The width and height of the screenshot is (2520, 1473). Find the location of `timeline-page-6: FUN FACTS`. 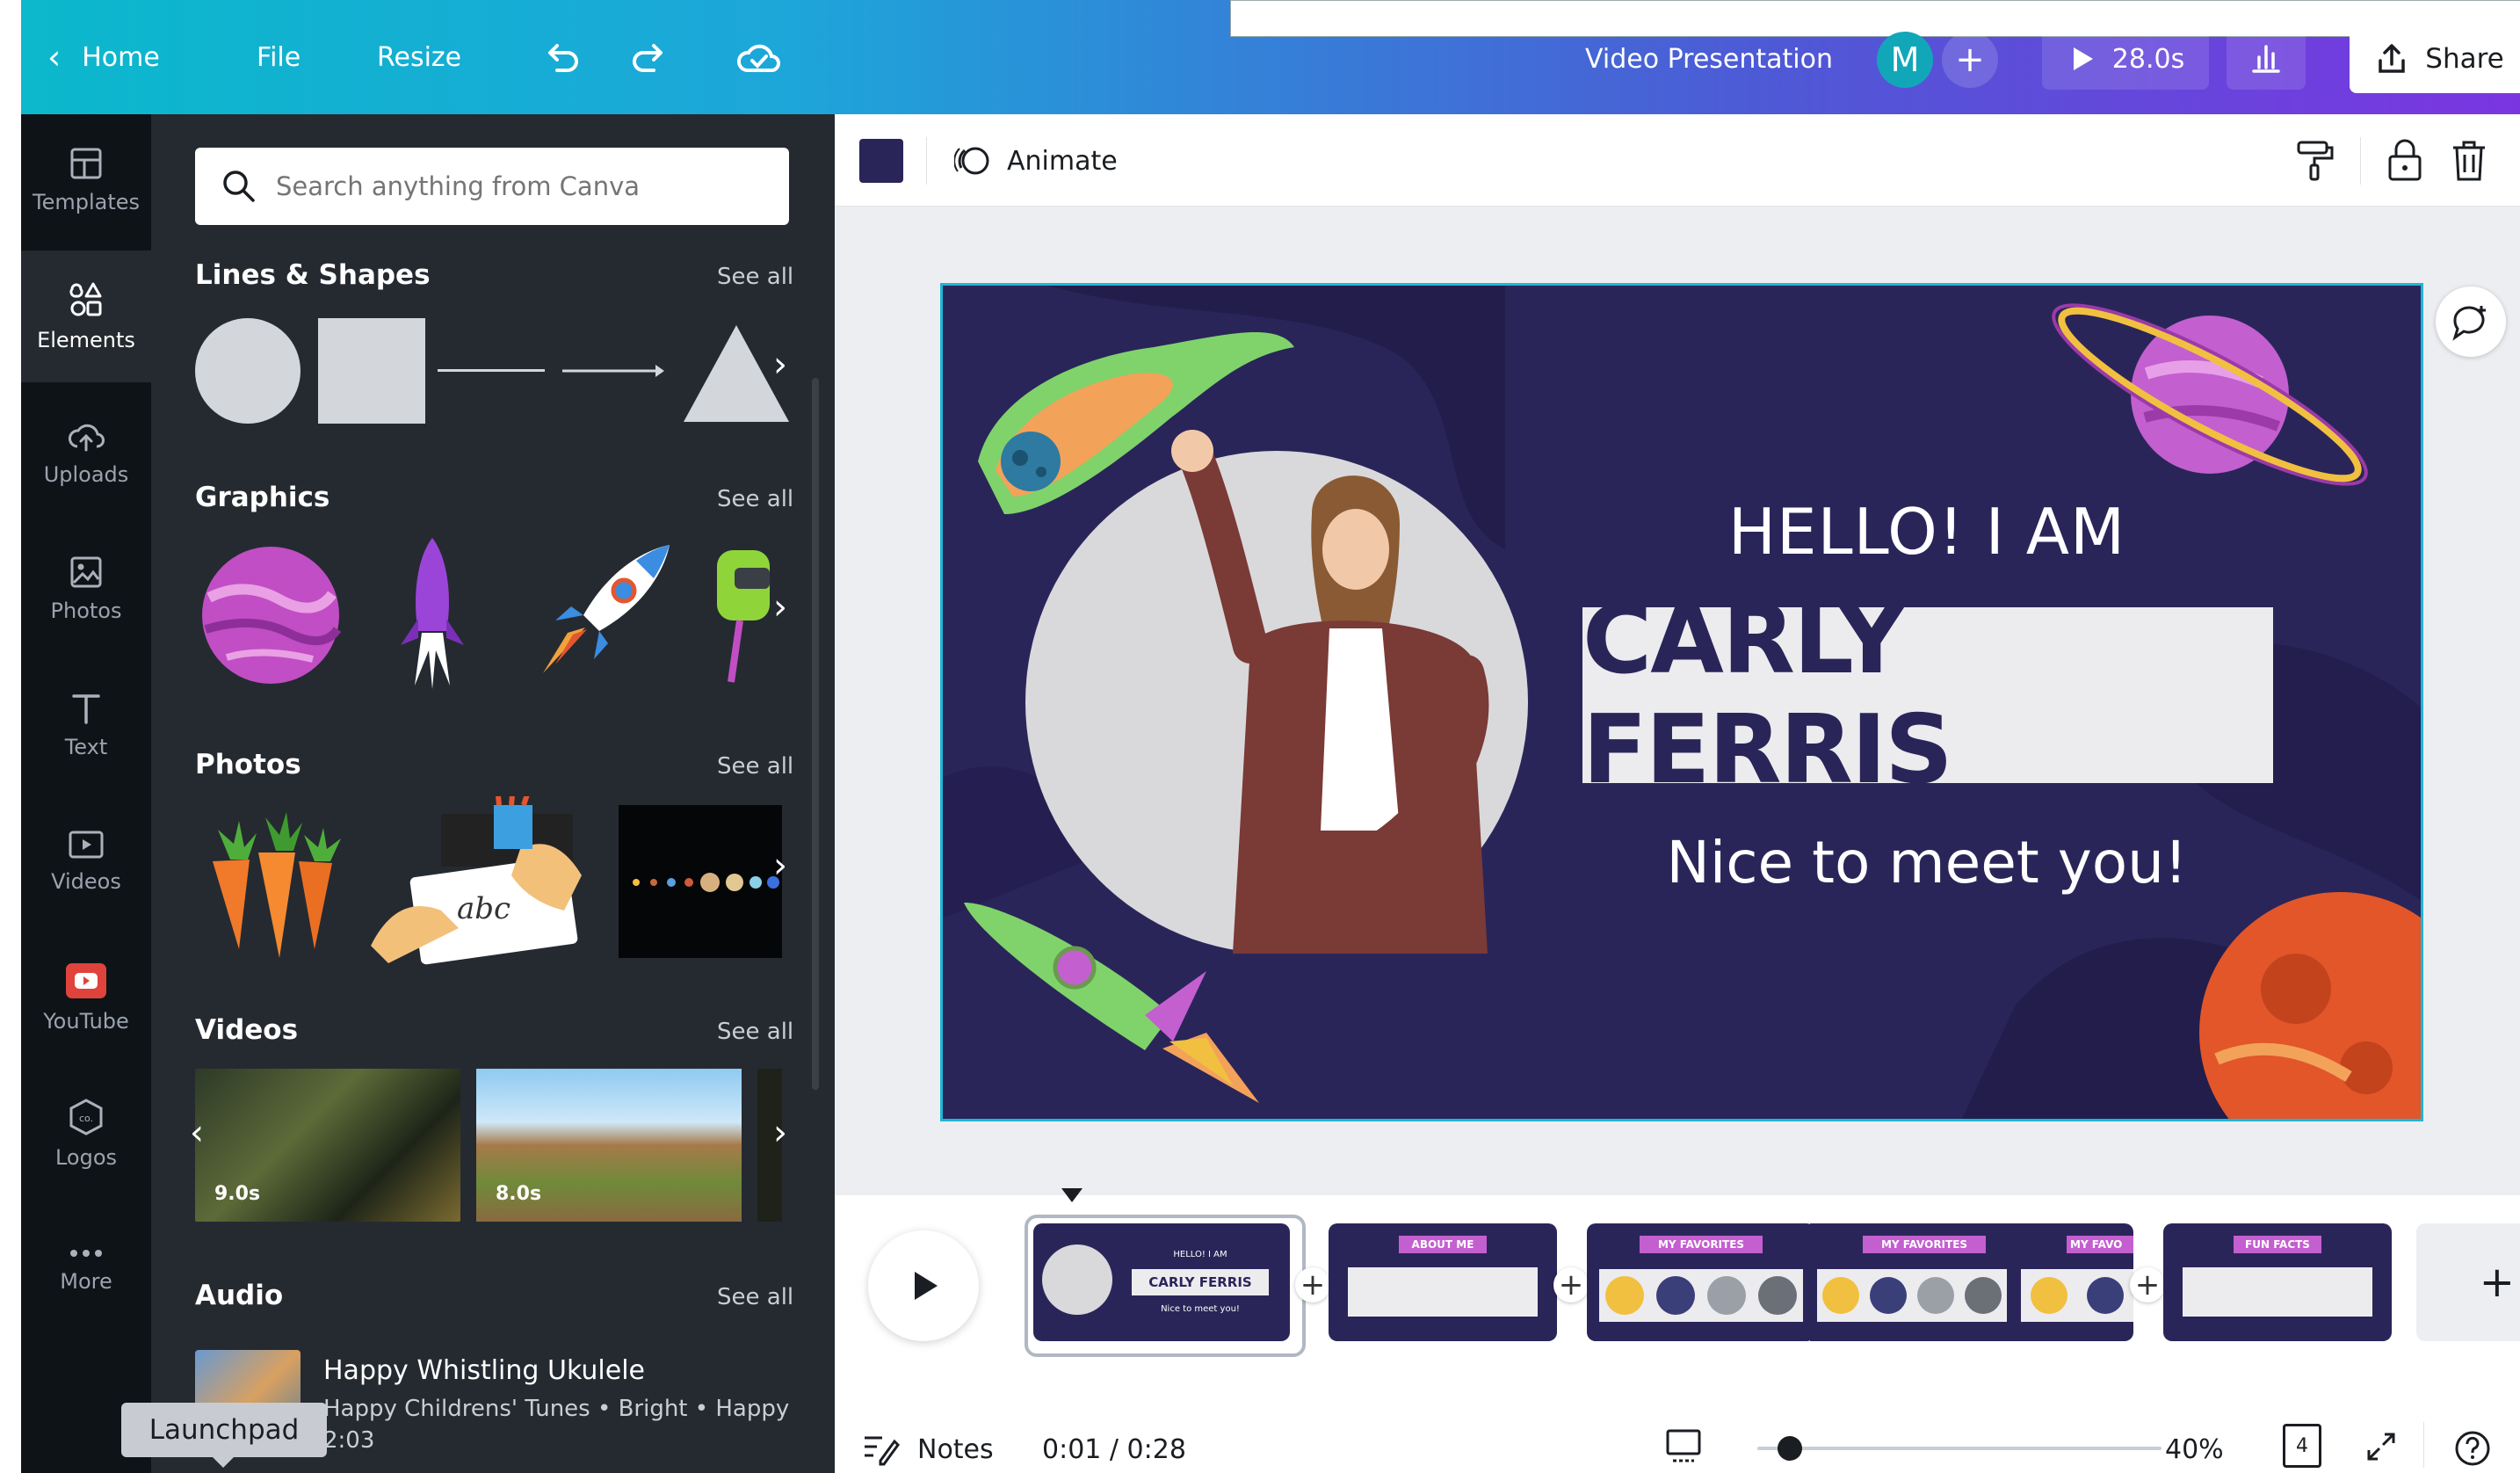

timeline-page-6: FUN FACTS is located at coordinates (2277, 1282).